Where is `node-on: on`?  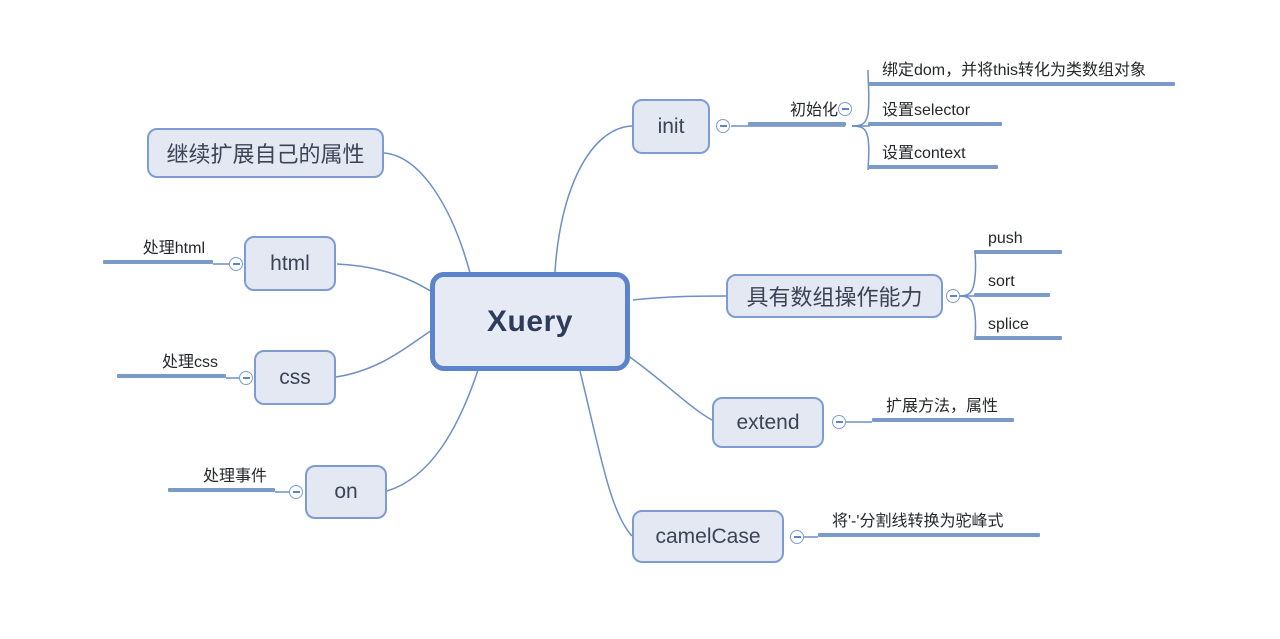
node-on: on is located at coordinates (346, 492).